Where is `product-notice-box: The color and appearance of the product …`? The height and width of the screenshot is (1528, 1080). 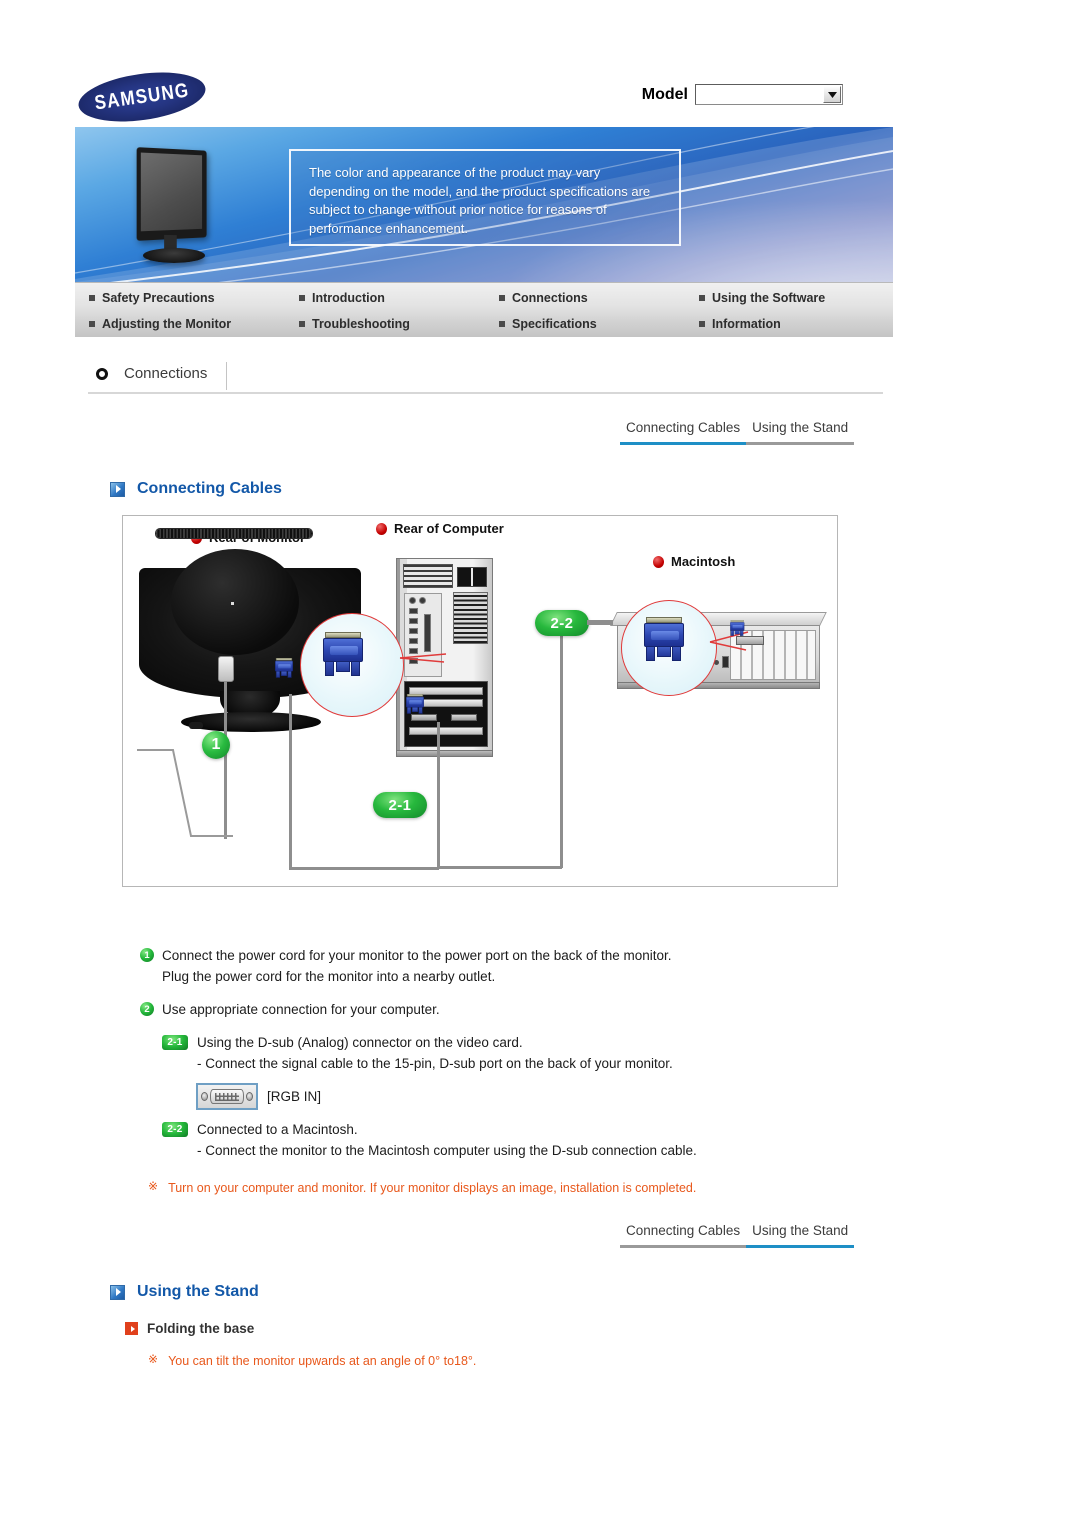 product-notice-box: The color and appearance of the product … is located at coordinates (485, 197).